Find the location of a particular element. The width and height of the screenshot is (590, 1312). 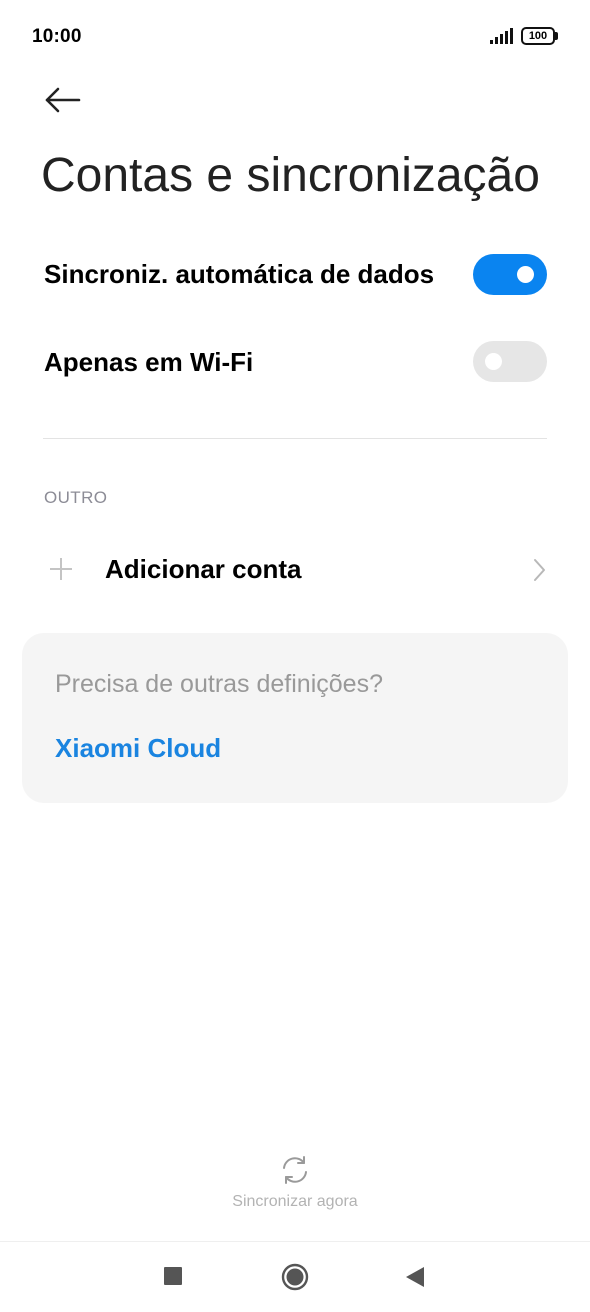

nav-back-icon is located at coordinates (415, 1277).